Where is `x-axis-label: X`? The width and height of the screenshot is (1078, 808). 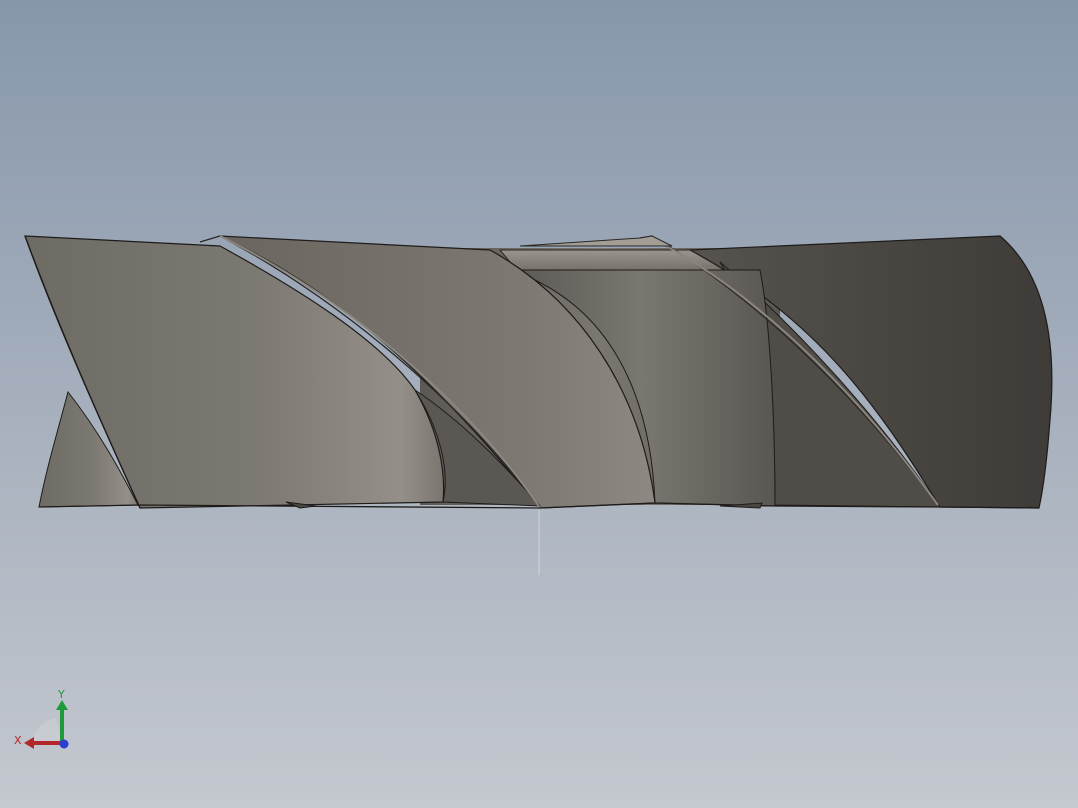 x-axis-label: X is located at coordinates (18, 740).